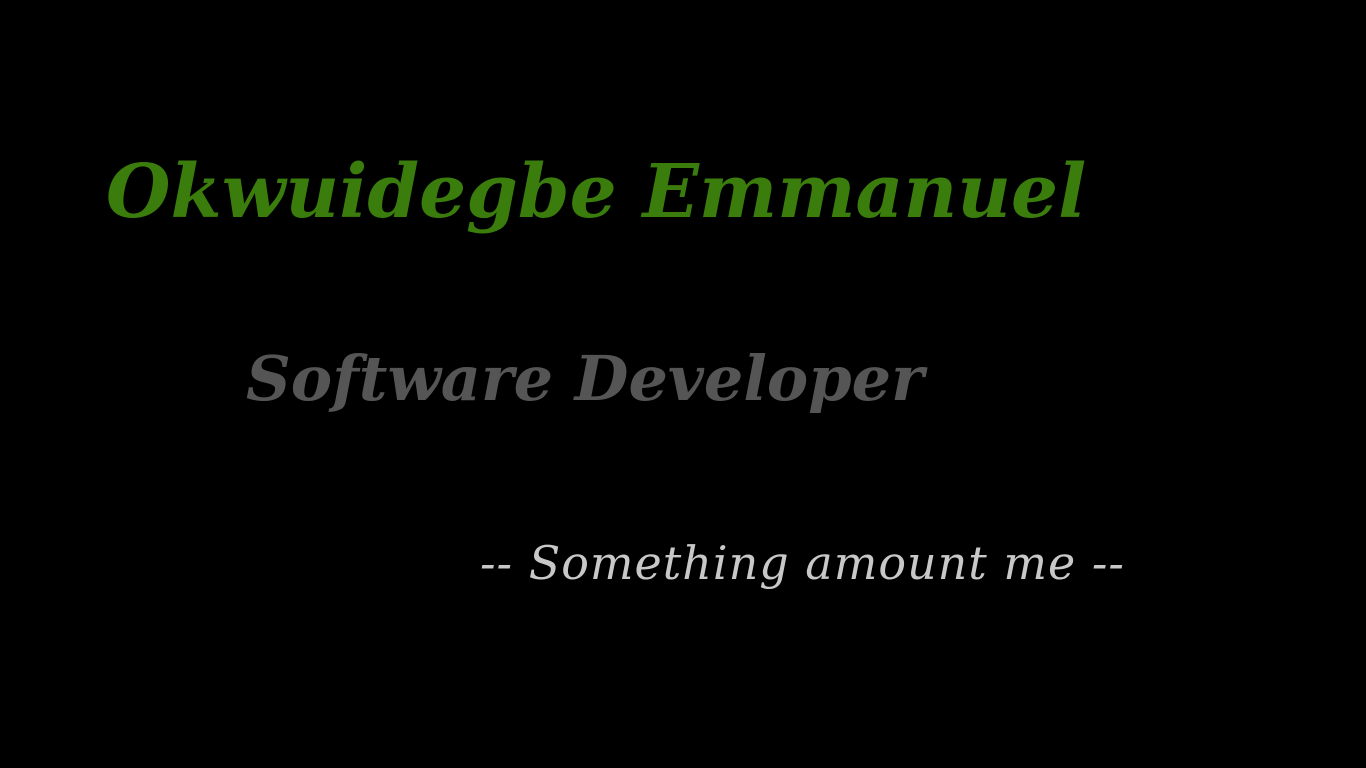  Describe the element at coordinates (585, 378) in the screenshot. I see `hero-role: Software Developer` at that location.